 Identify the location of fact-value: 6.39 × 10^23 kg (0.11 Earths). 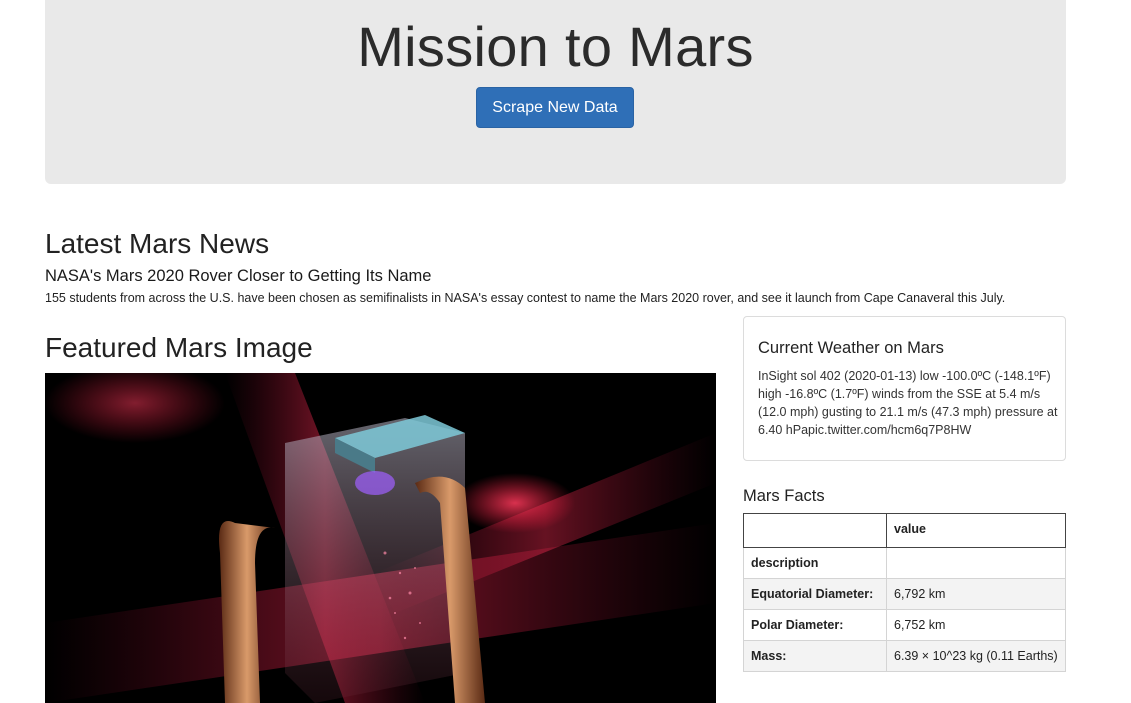
(976, 656).